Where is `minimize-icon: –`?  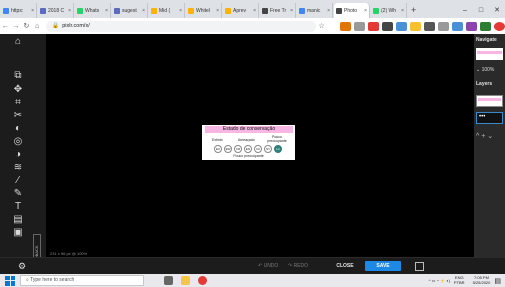
minimize-icon: – is located at coordinates (465, 10).